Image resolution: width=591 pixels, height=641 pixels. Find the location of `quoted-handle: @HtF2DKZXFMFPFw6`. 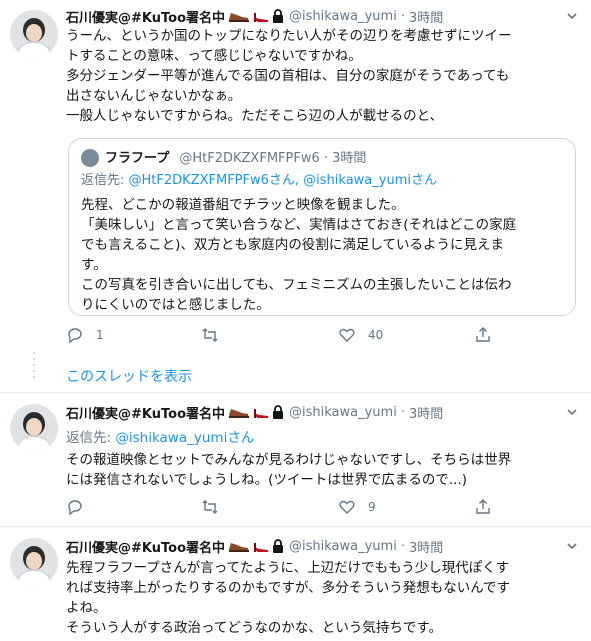

quoted-handle: @HtF2DKZXFMFPFw6 is located at coordinates (249, 158).